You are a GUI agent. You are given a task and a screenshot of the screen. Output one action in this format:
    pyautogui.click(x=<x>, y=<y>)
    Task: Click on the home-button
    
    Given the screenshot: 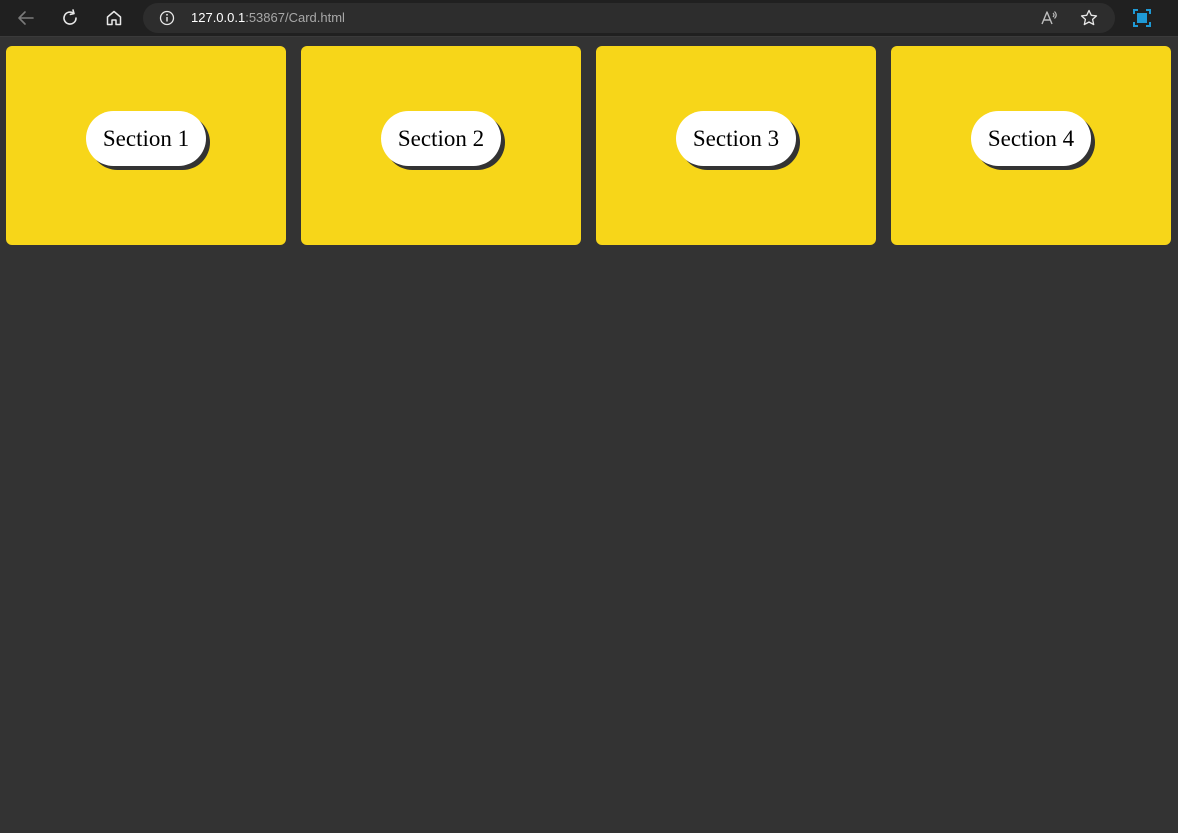 What is the action you would take?
    pyautogui.click(x=114, y=18)
    